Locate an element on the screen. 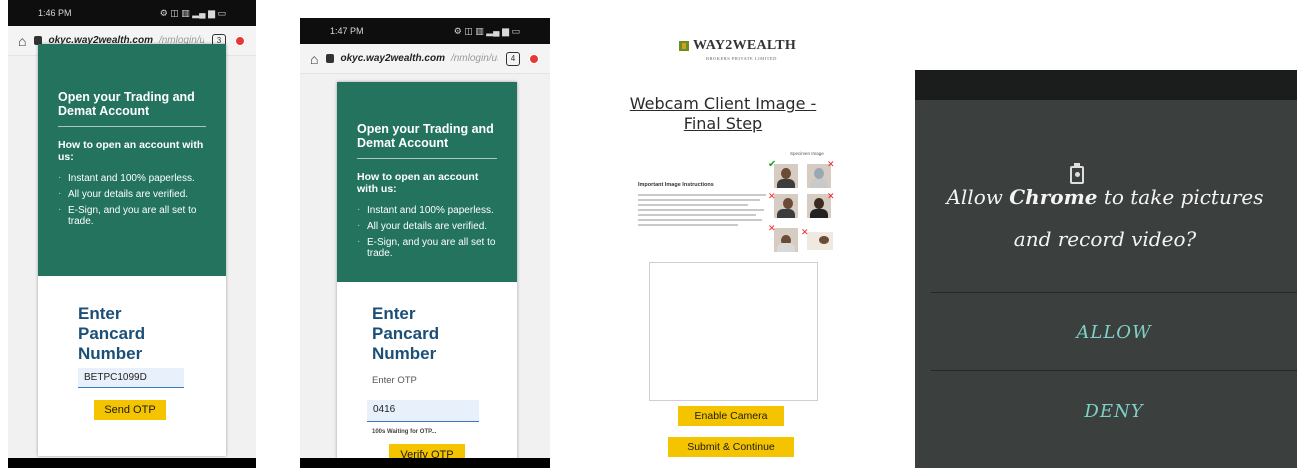 Image resolution: width=1297 pixels, height=468 pixels. browser-url-bar: ⌂ okyc.way2wealth.com/nmlogin/us 4 is located at coordinates (425, 59).